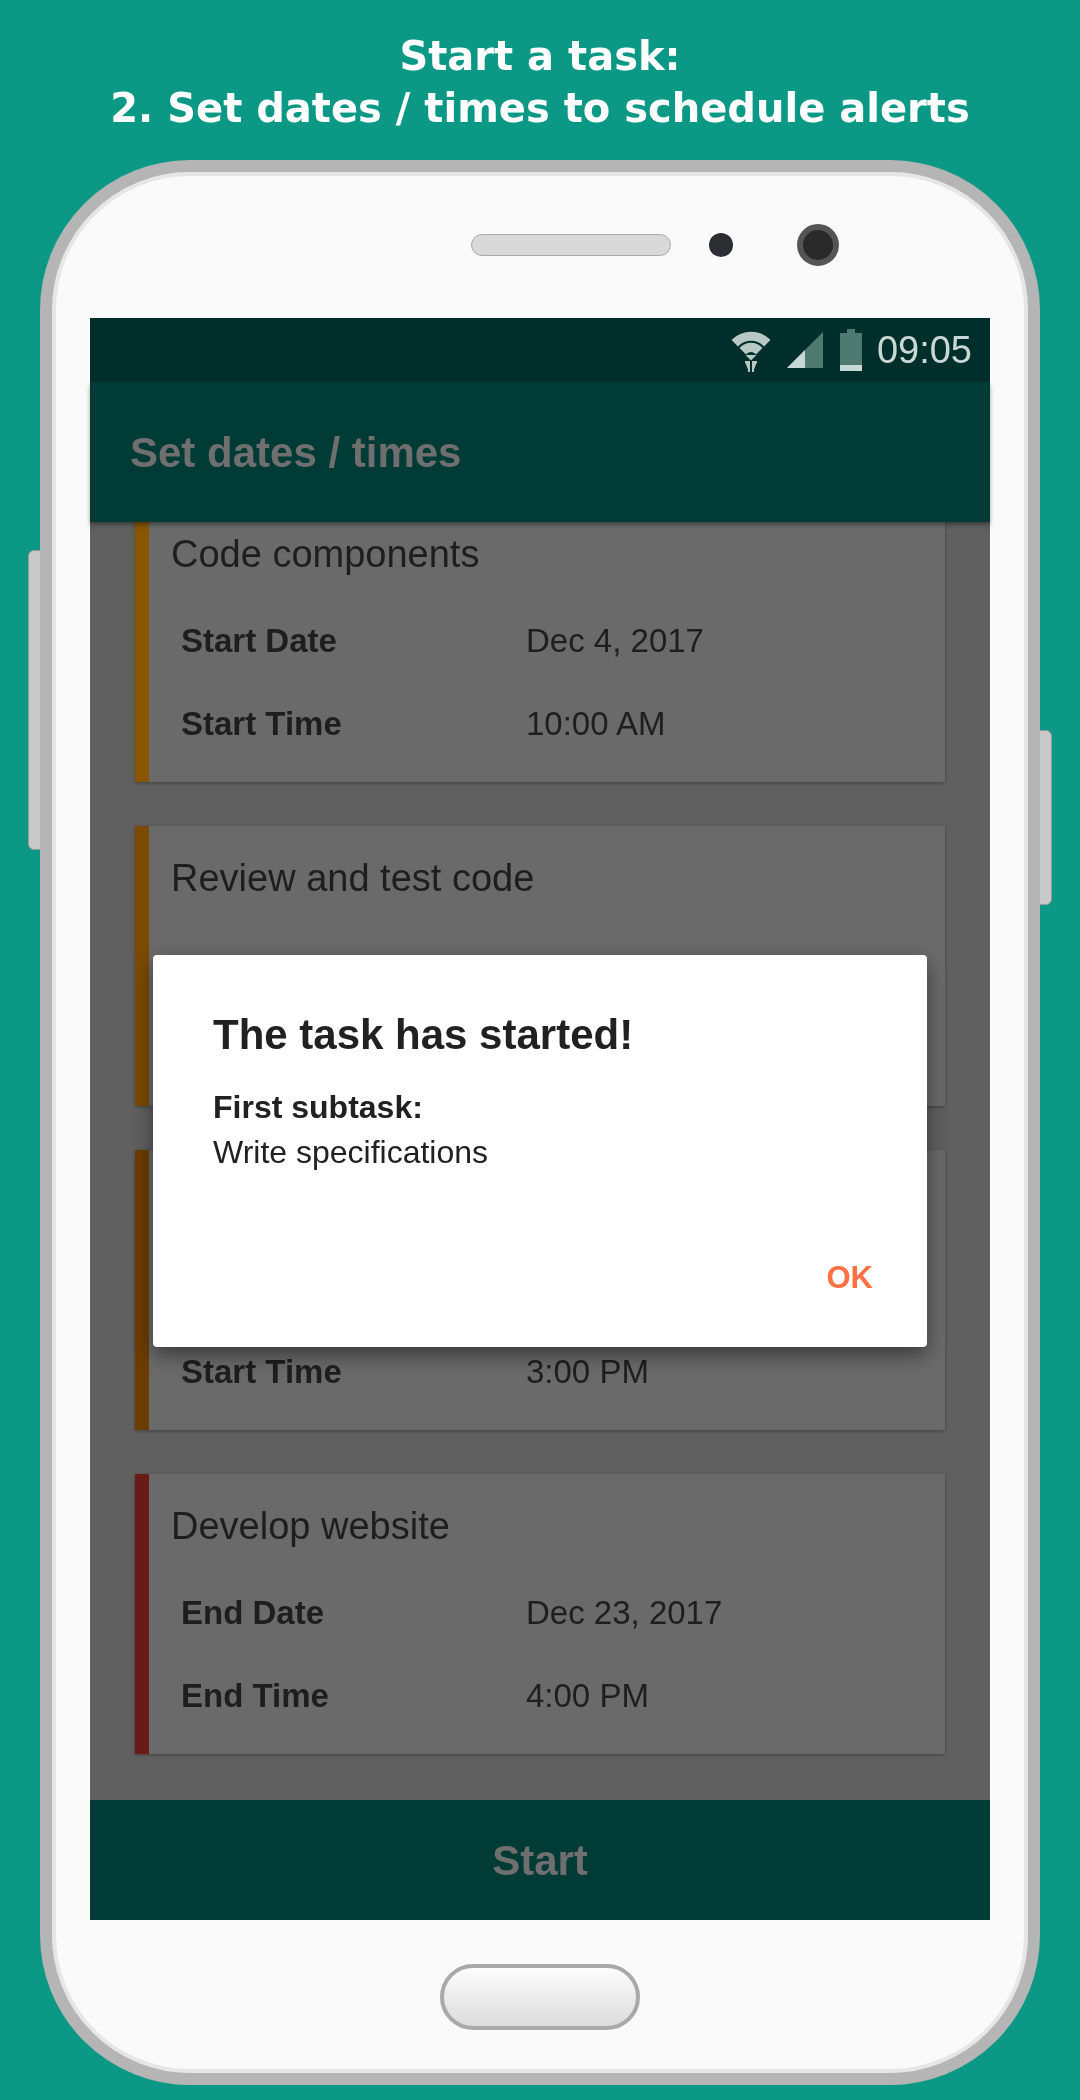 The height and width of the screenshot is (2100, 1080). Describe the element at coordinates (253, 1612) in the screenshot. I see `field-label: End Date` at that location.